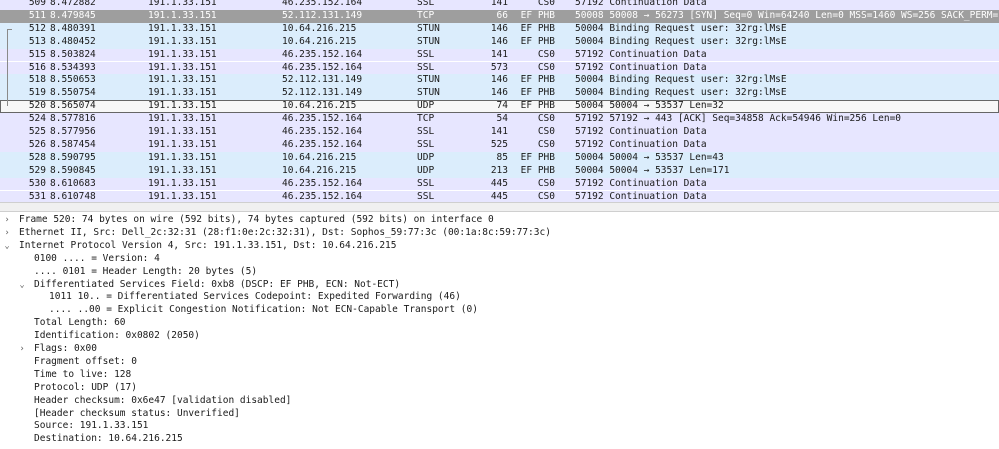  I want to click on packet-length: 525, so click(499, 144).